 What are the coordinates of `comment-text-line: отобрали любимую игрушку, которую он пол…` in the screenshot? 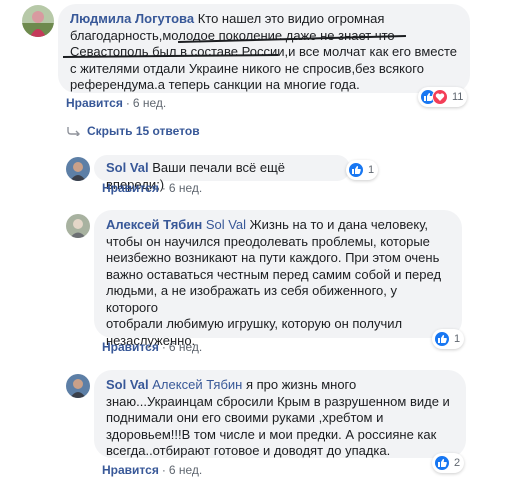 It's located at (254, 323).